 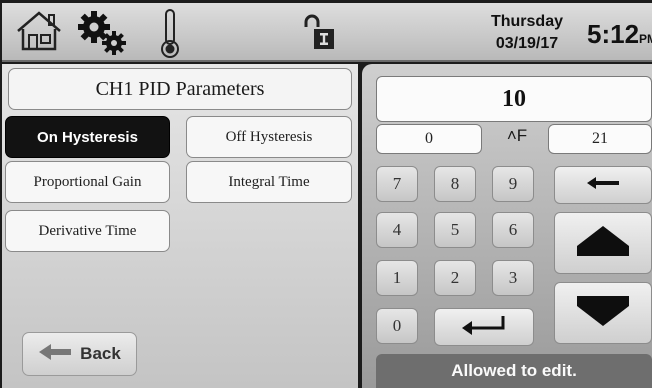 What do you see at coordinates (513, 230) in the screenshot?
I see `key-6: 6` at bounding box center [513, 230].